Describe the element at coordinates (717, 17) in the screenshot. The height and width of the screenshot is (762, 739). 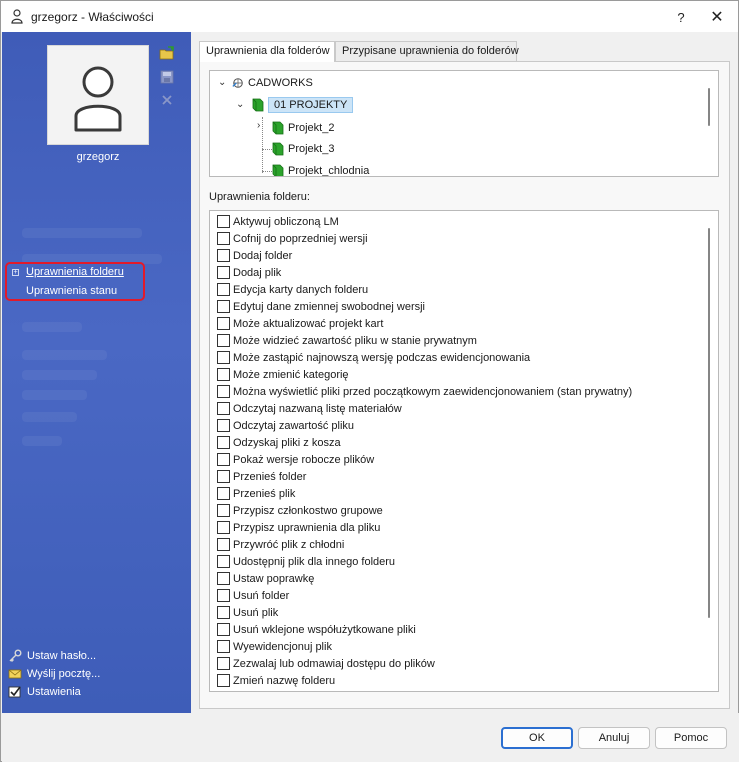
I see `close-button: ✕` at that location.